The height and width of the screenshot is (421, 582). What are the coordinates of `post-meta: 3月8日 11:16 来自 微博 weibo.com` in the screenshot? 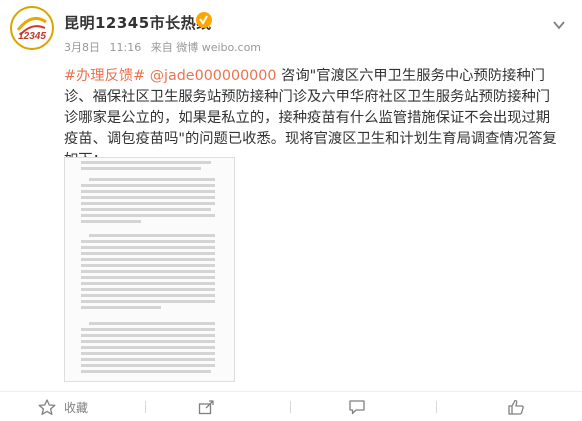 It's located at (165, 47).